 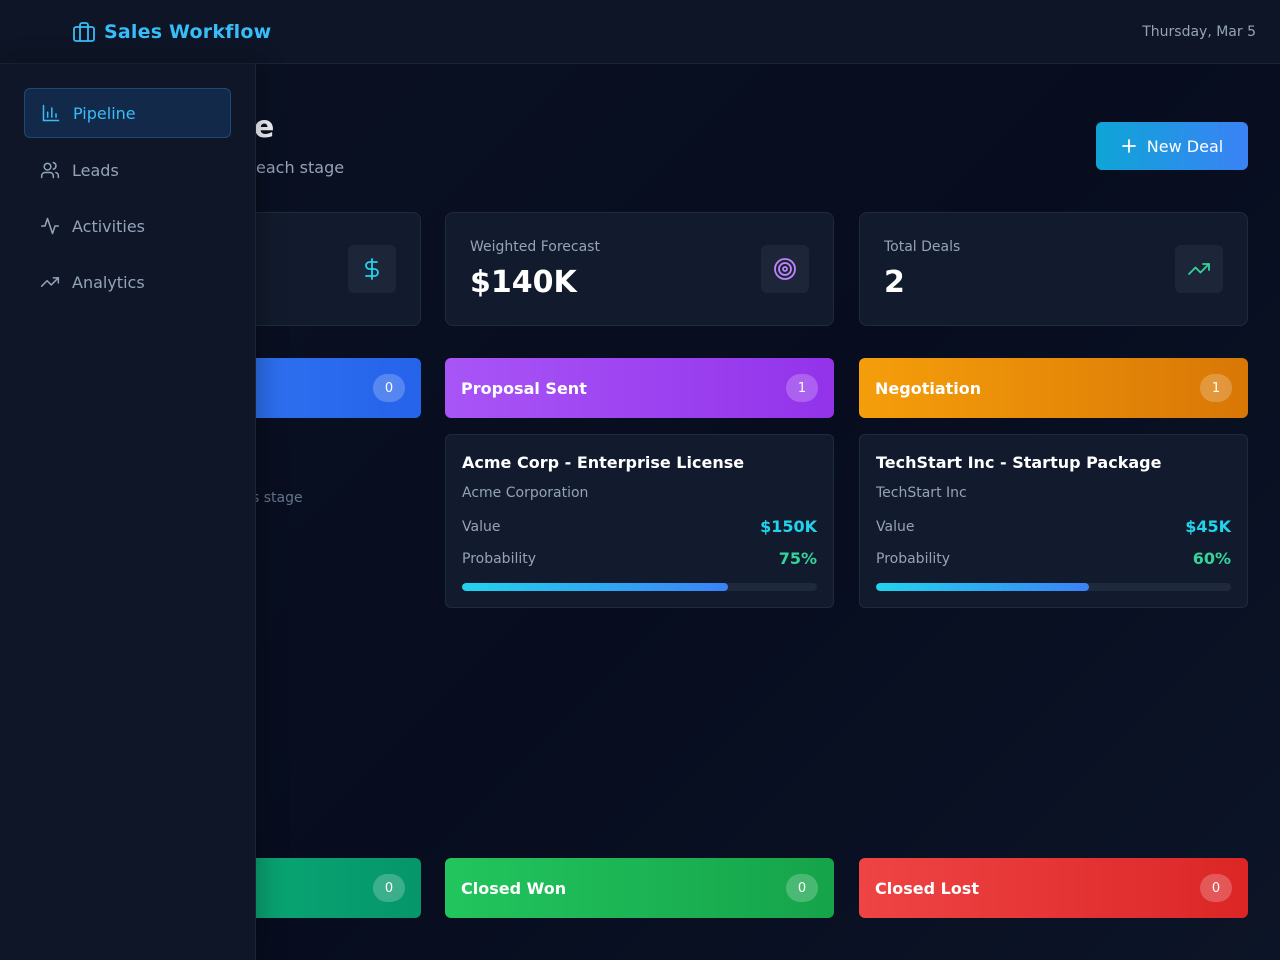 I want to click on deal-probability-row: Probability 75%, so click(x=639, y=558).